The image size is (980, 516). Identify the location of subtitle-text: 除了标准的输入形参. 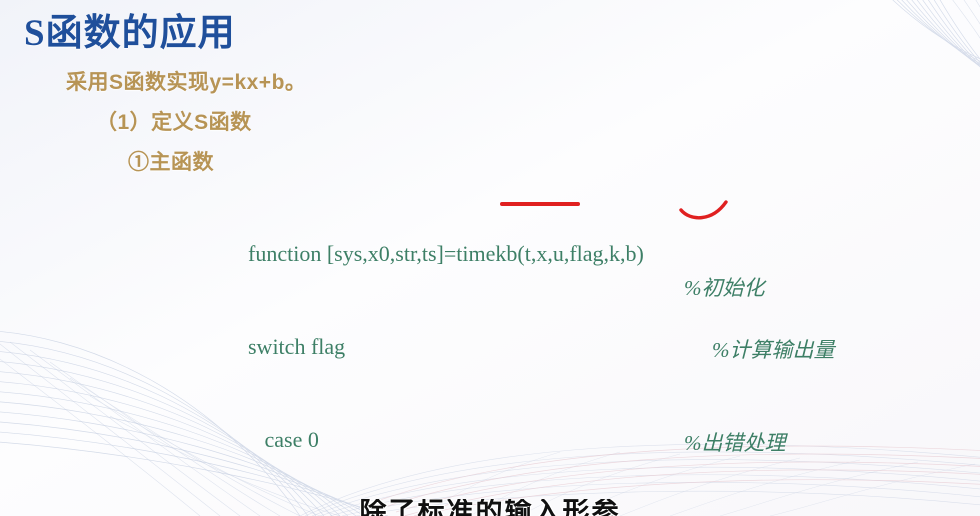
(490, 507).